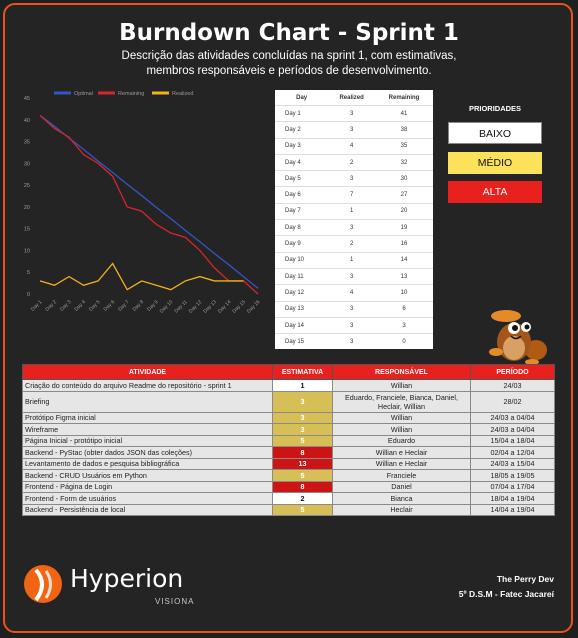 This screenshot has width=578, height=638. Describe the element at coordinates (210, 307) in the screenshot. I see `x-tick-label: Day 13` at that location.